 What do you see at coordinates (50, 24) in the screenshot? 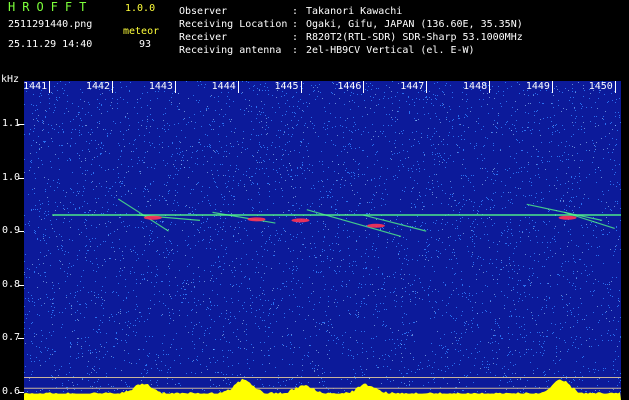
I see `filename: 2511291440.png` at bounding box center [50, 24].